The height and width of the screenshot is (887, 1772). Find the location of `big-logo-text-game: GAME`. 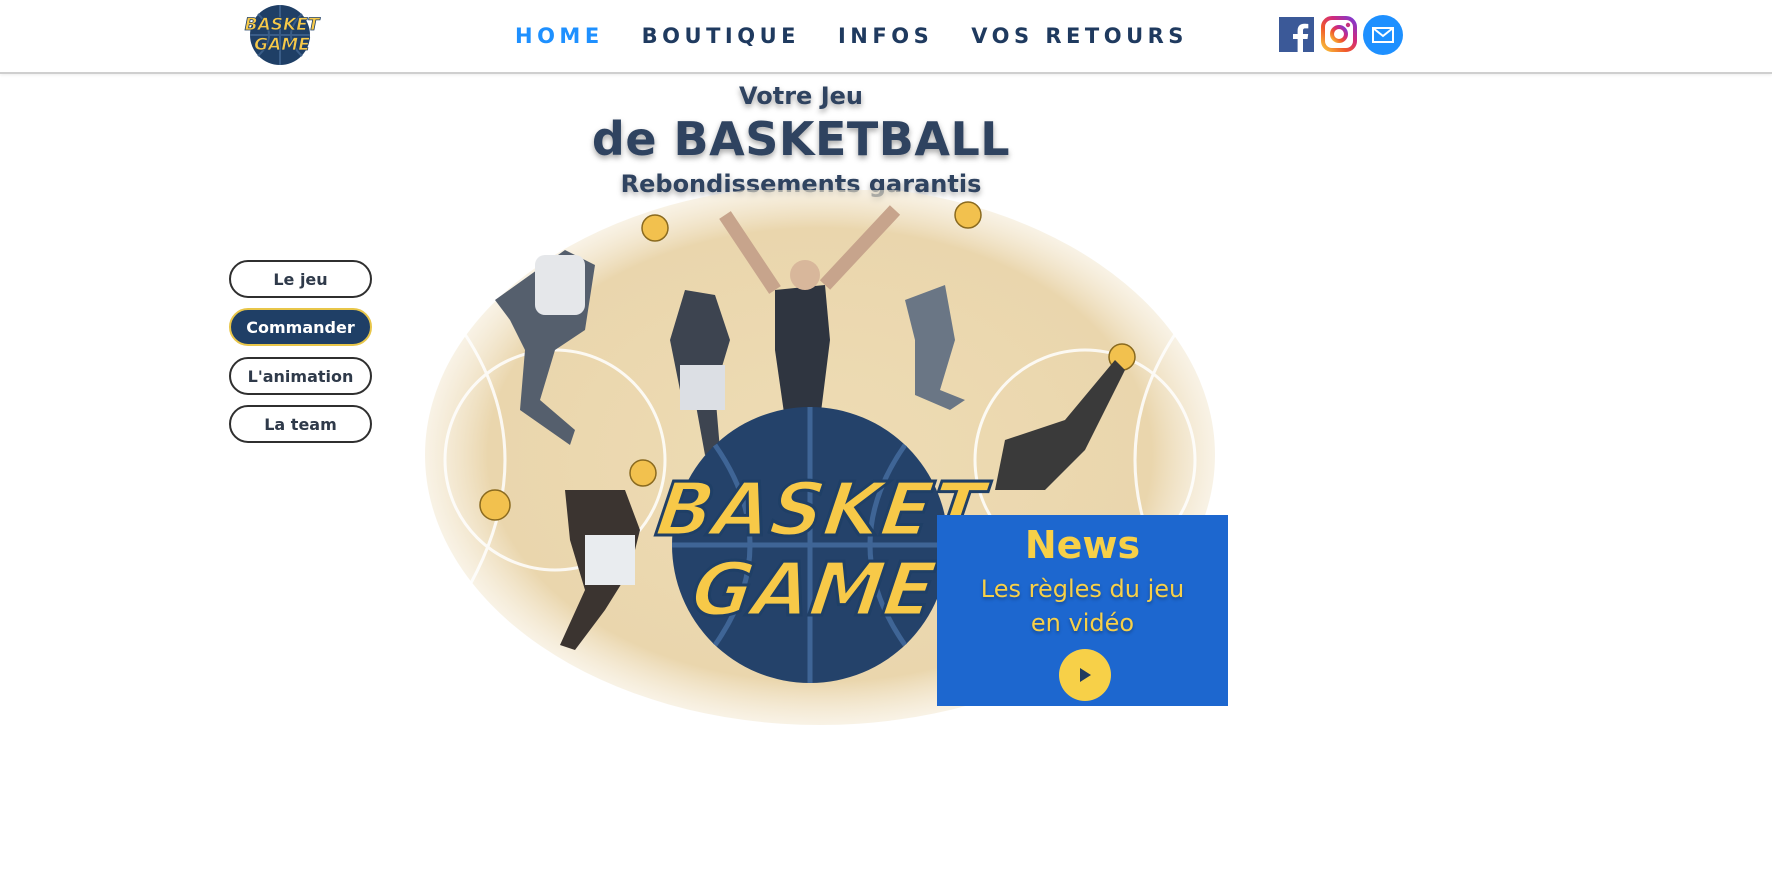

big-logo-text-game: GAME is located at coordinates (814, 589).